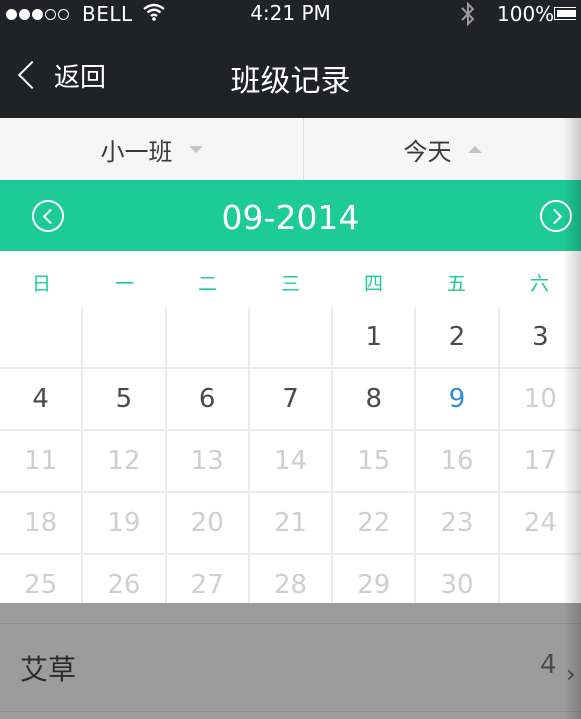 The image size is (581, 719). Describe the element at coordinates (474, 149) in the screenshot. I see `caret-up-icon` at that location.